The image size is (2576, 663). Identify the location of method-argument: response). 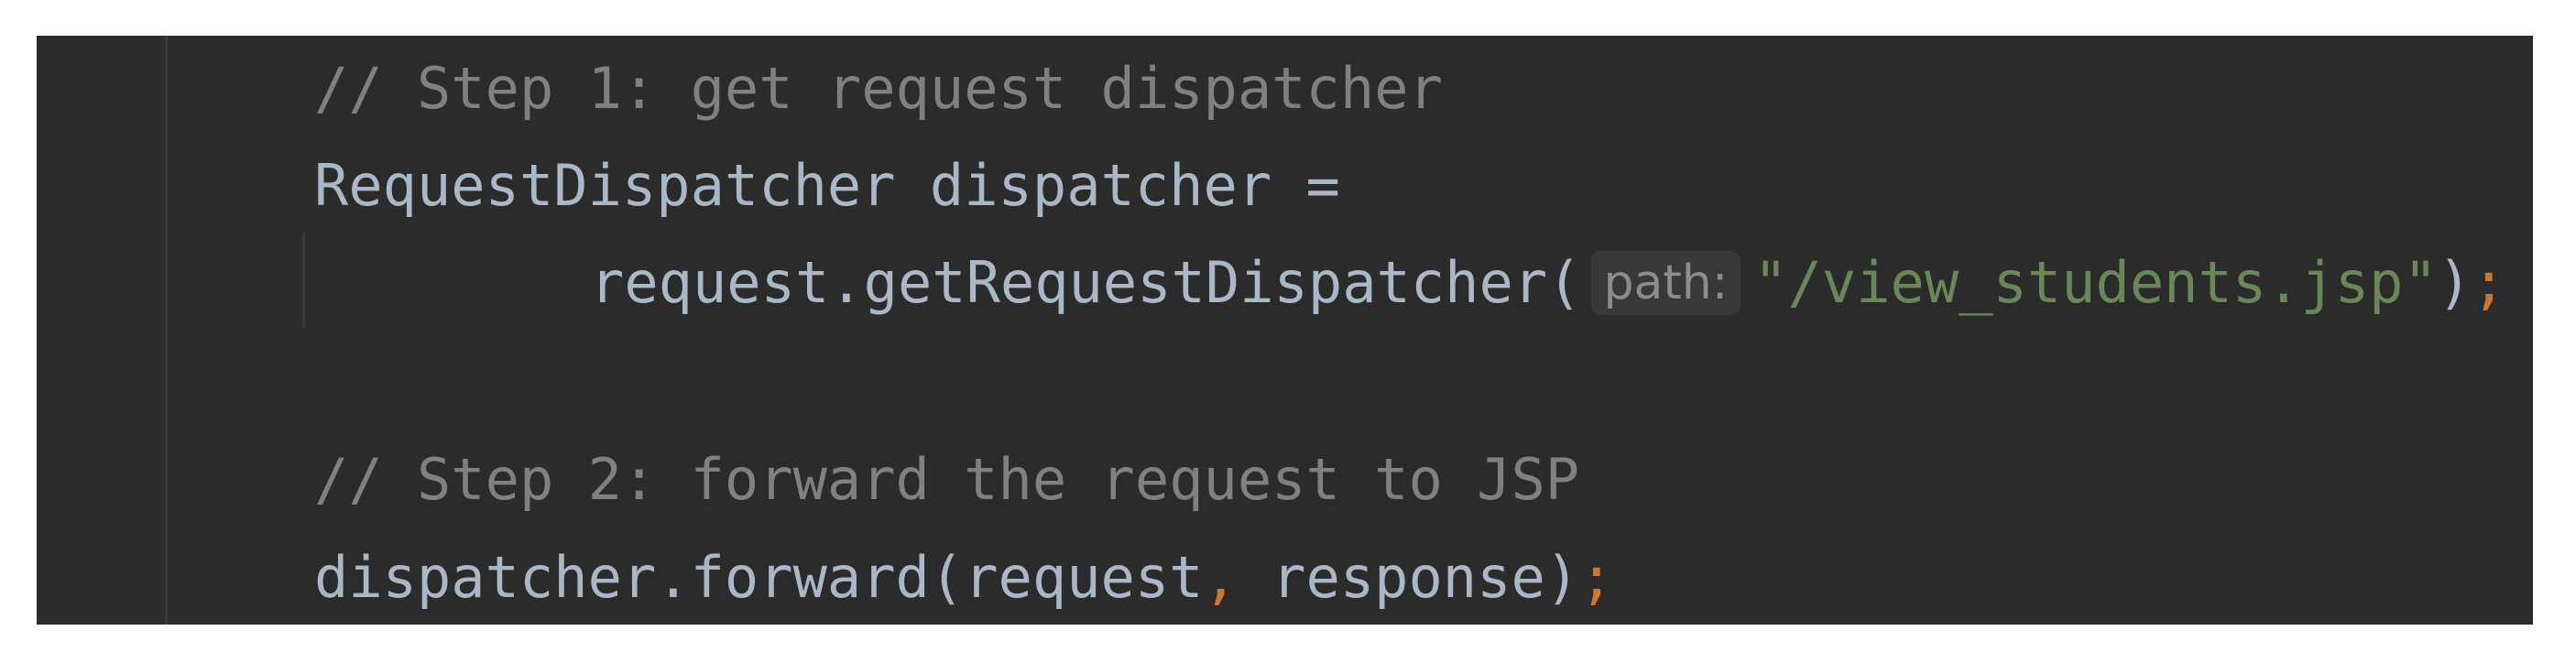
(1409, 577).